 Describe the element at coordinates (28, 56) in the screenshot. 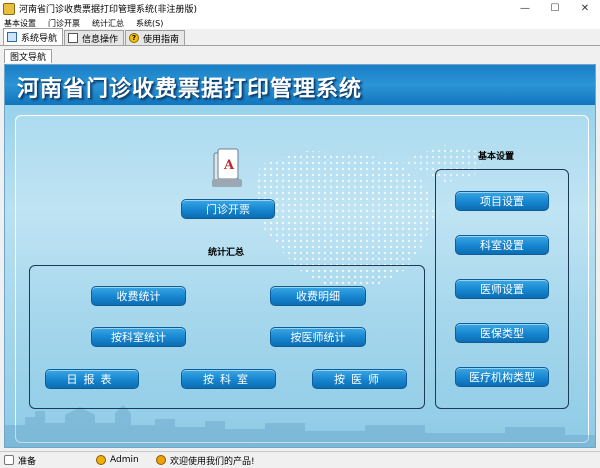

I see `tab-graphic-navigation: 图文导航` at that location.